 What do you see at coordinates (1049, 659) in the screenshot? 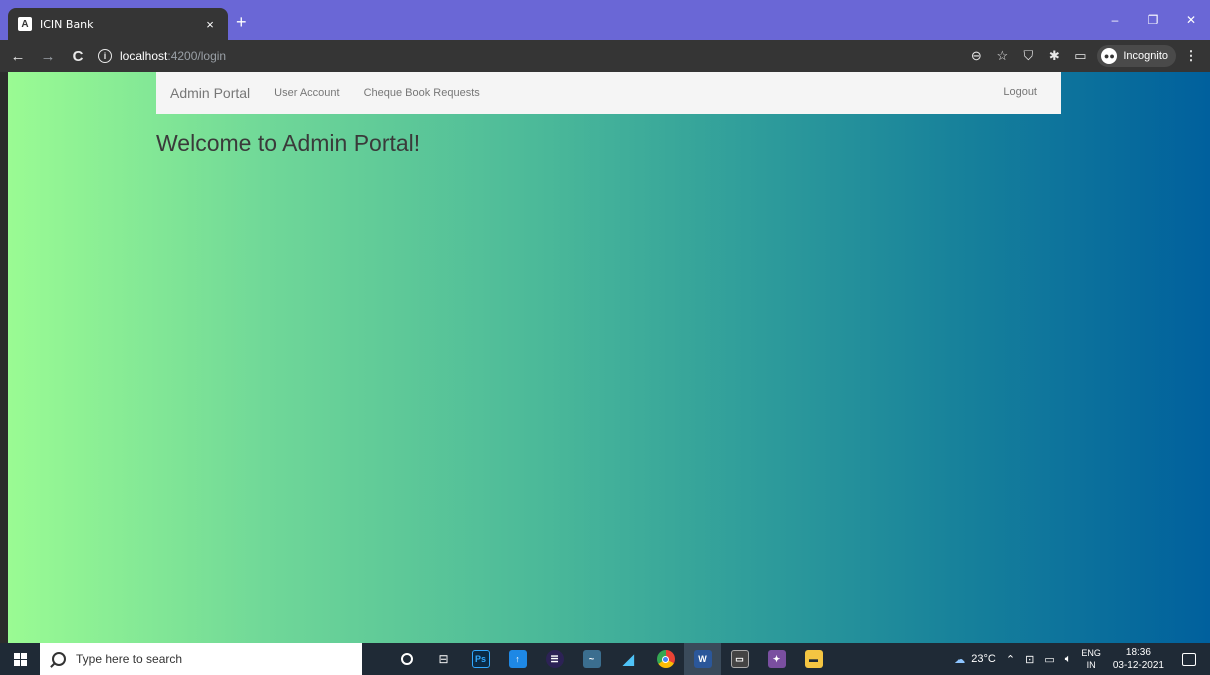
I see `battery-icon: ▭` at bounding box center [1049, 659].